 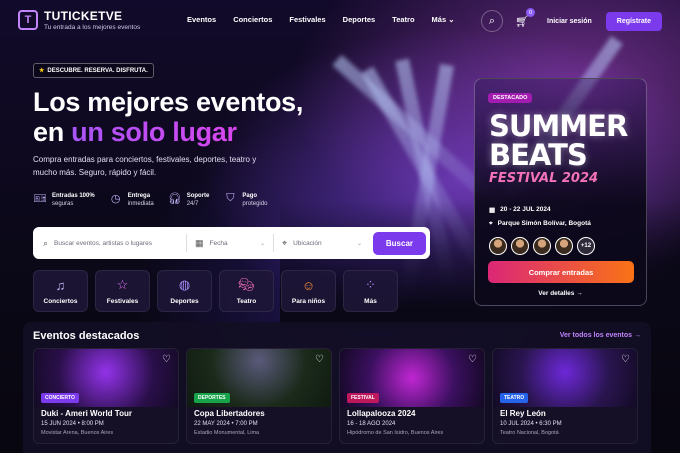 I want to click on event-name: Copa Libertadores, so click(x=229, y=413).